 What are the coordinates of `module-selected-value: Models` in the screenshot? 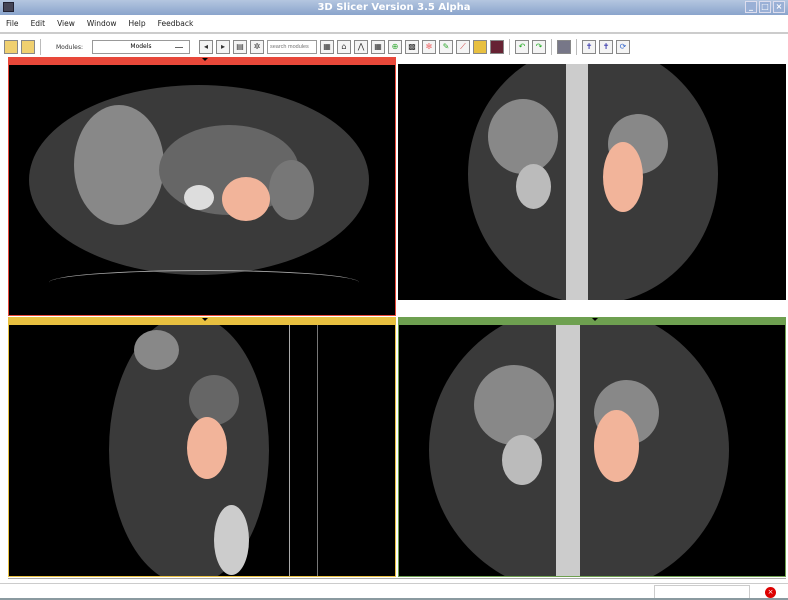 It's located at (141, 46).